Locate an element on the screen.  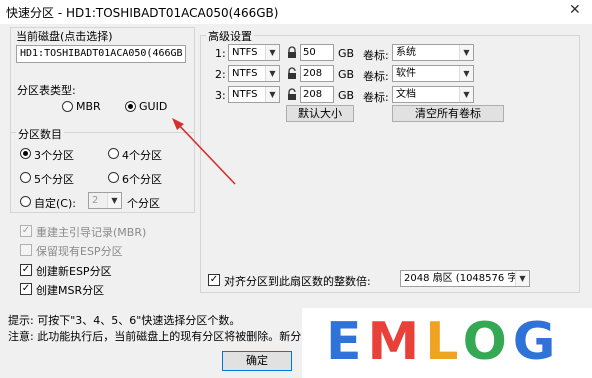
window-title: 快速分区 - HD1:TOSHIBADT01ACA050(466GB) is located at coordinates (142, 13).